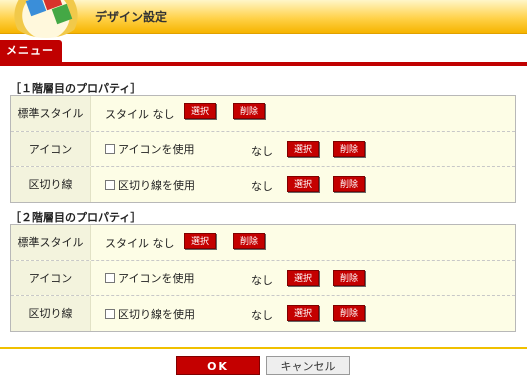  What do you see at coordinates (131, 17) in the screenshot?
I see `window-title: デザイン設定` at bounding box center [131, 17].